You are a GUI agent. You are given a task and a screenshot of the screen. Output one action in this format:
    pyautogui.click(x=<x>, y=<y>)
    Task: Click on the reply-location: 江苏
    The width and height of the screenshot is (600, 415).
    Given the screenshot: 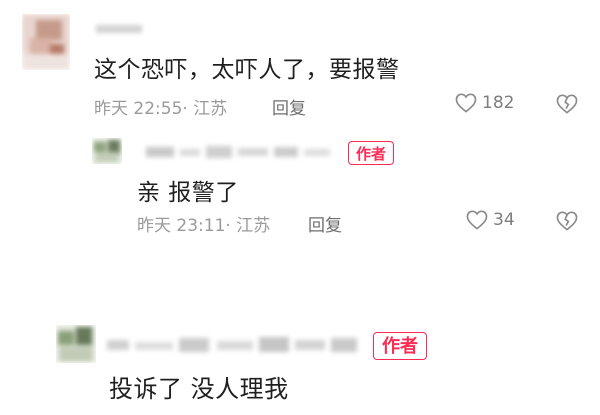 What is the action you would take?
    pyautogui.click(x=253, y=226)
    